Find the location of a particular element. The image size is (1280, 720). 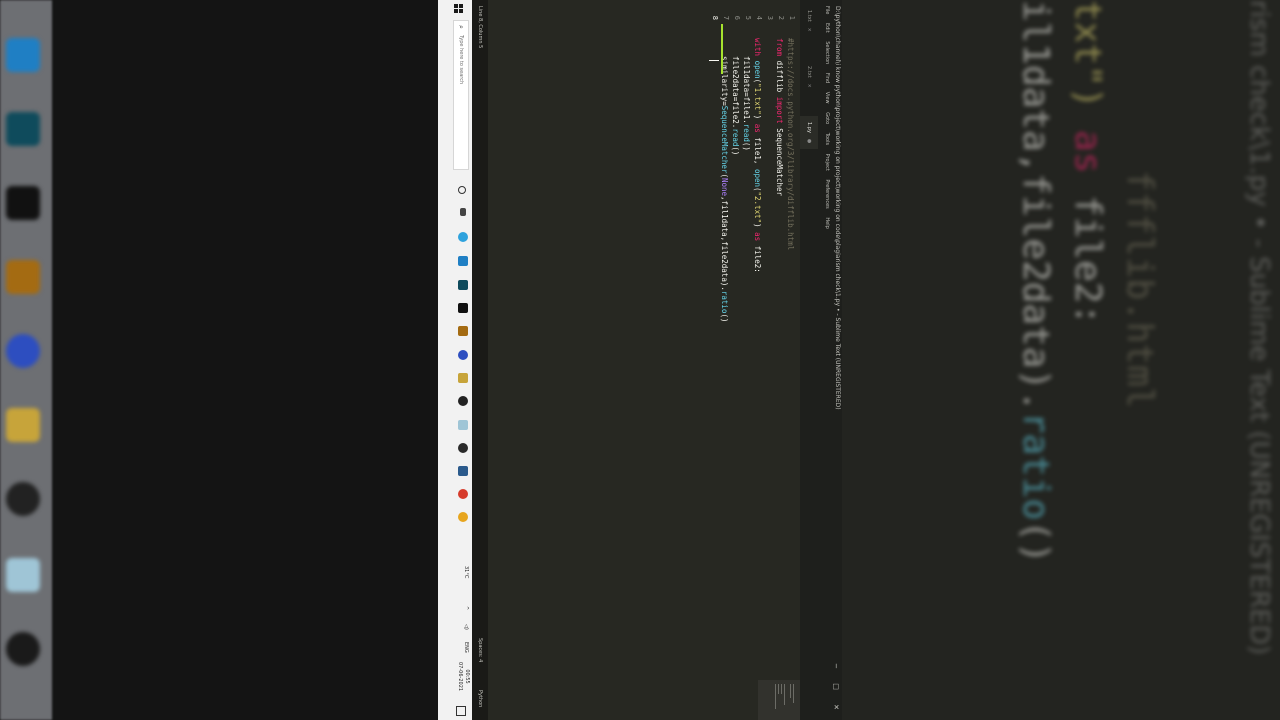

clock-time: 00:55 is located at coordinates (467, 676).